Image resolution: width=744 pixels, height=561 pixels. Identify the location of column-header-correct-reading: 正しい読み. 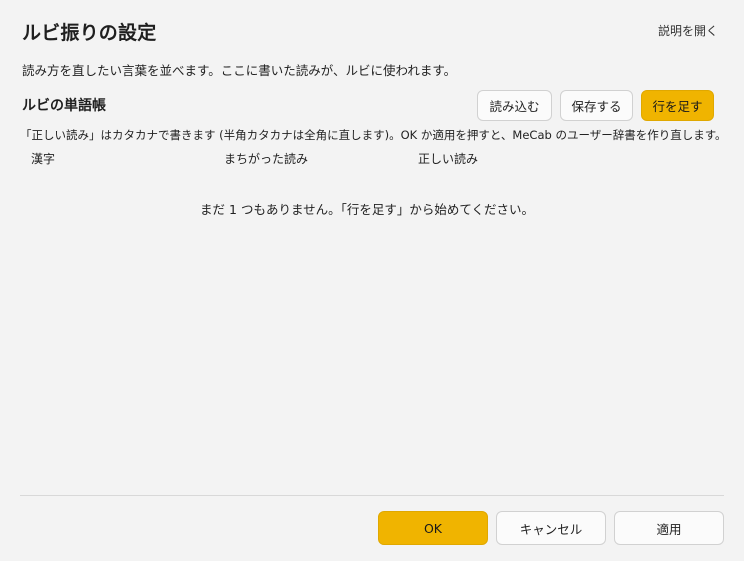
(448, 159).